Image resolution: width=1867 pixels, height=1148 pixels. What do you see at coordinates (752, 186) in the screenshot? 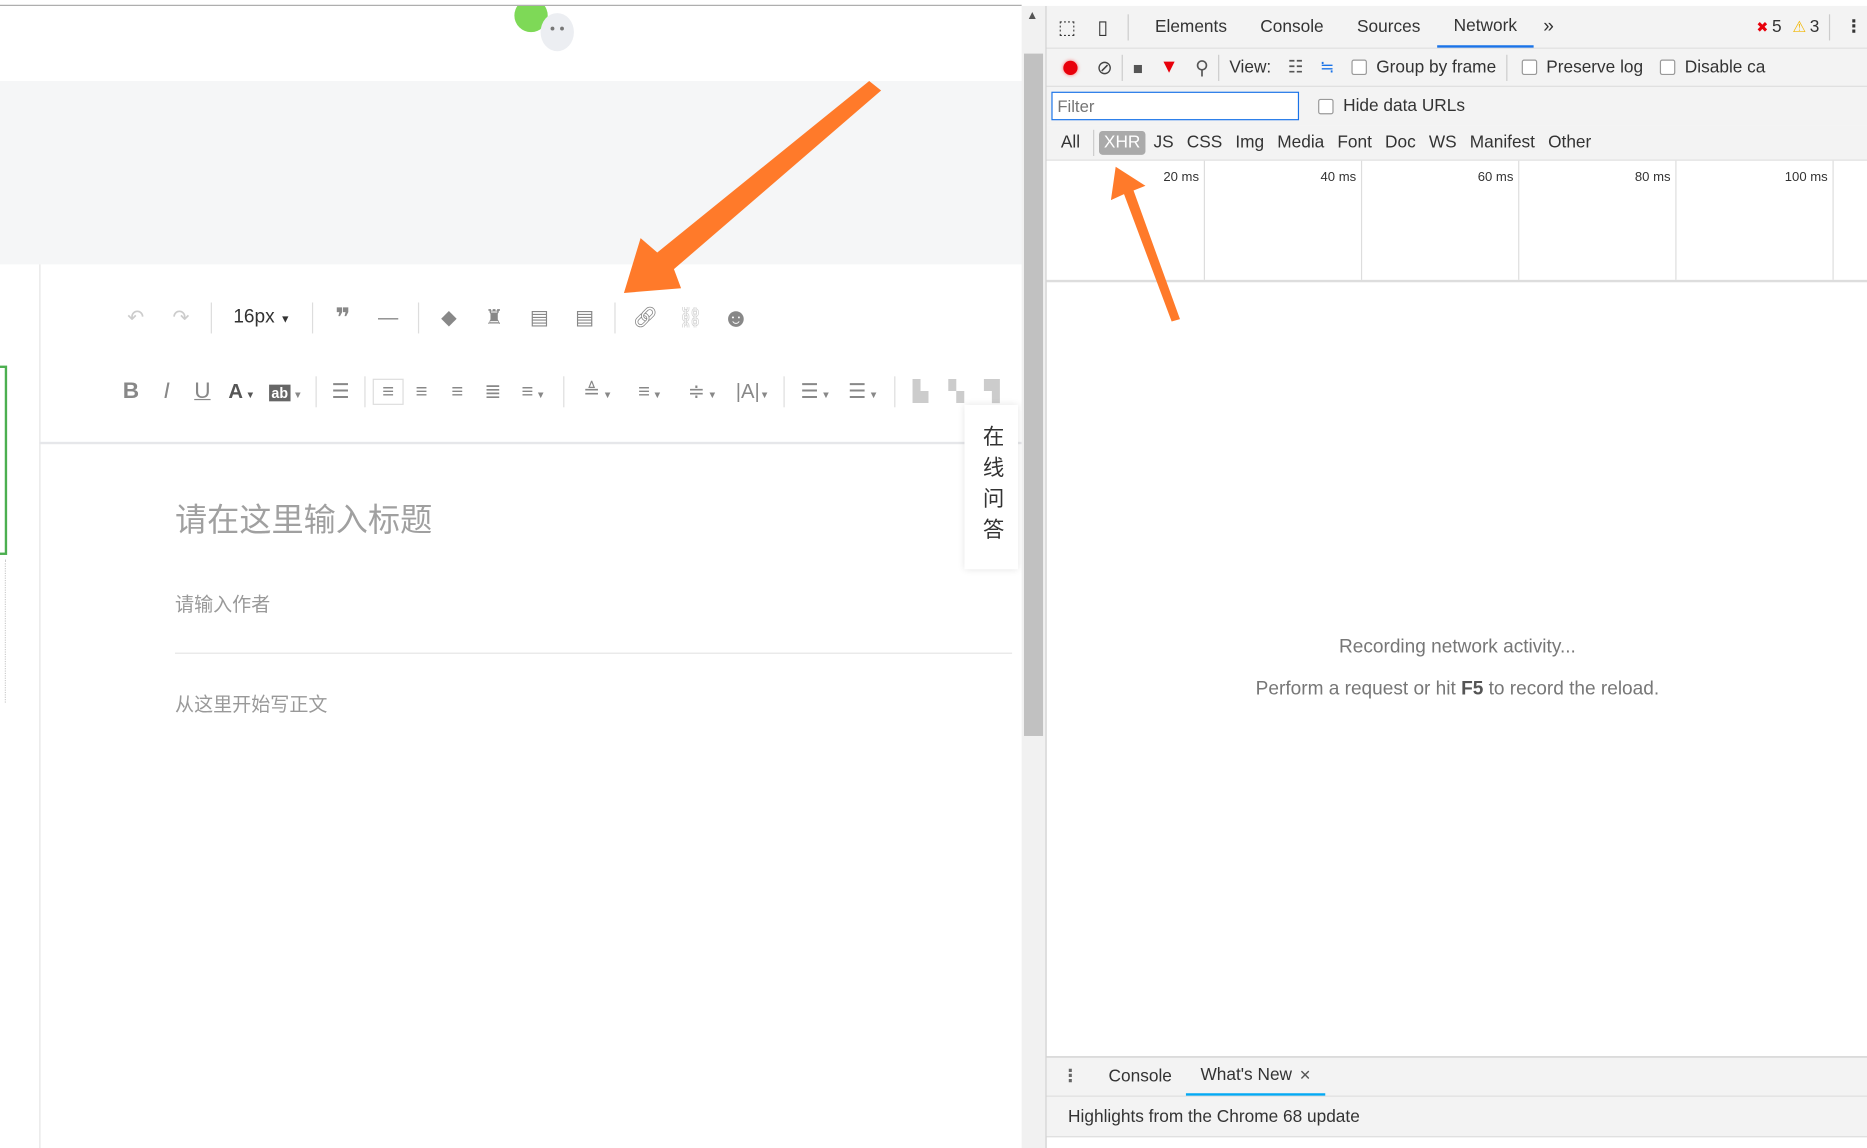
I see `arrow-to-link-icon` at bounding box center [752, 186].